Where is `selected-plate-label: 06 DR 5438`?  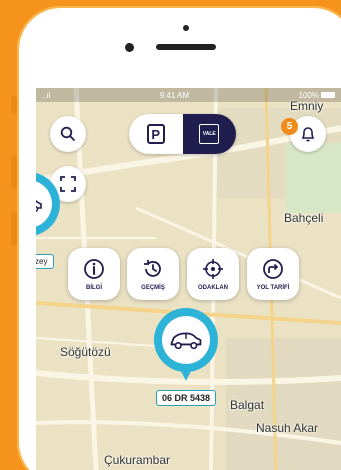
selected-plate-label: 06 DR 5438 is located at coordinates (186, 398).